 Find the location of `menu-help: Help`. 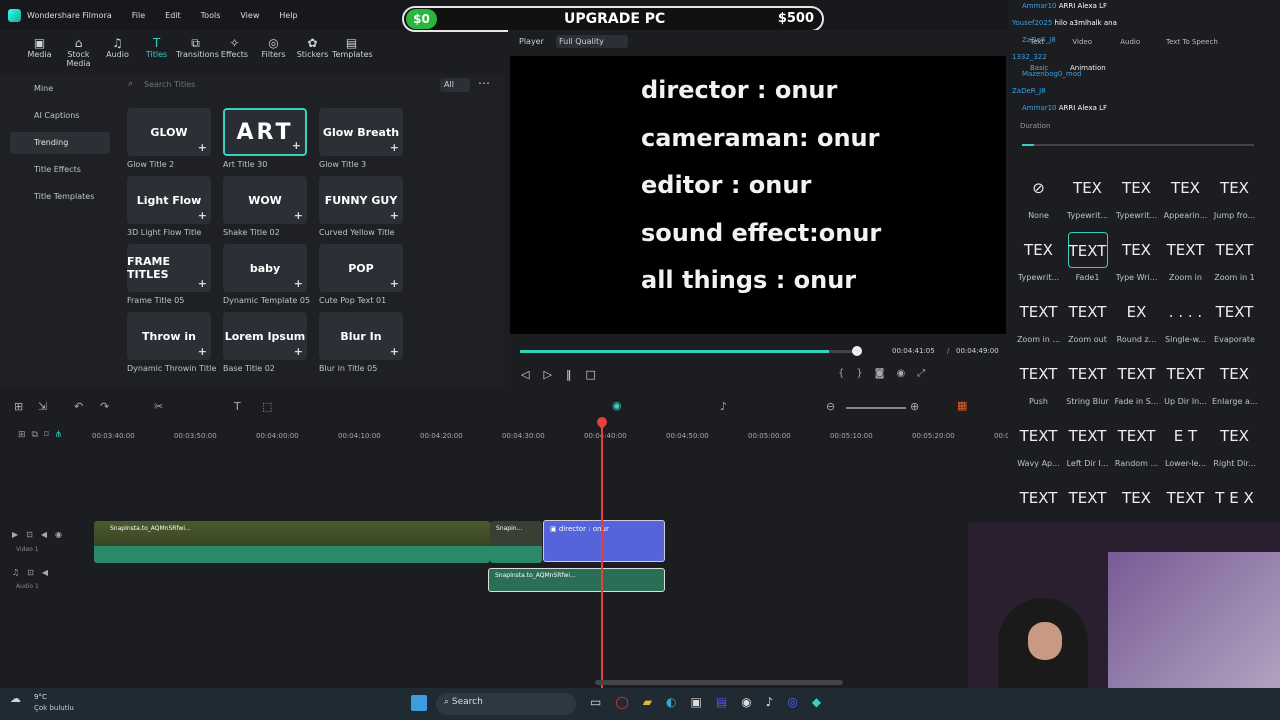

menu-help: Help is located at coordinates (288, 15).